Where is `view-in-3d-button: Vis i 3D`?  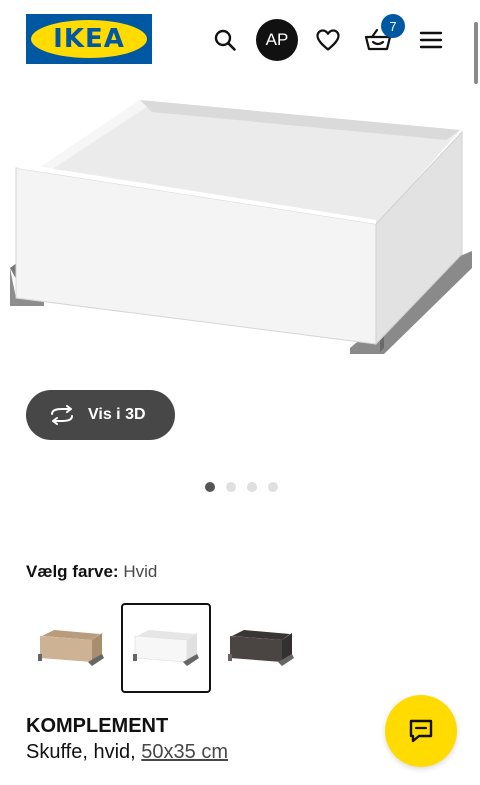 view-in-3d-button: Vis i 3D is located at coordinates (100, 415).